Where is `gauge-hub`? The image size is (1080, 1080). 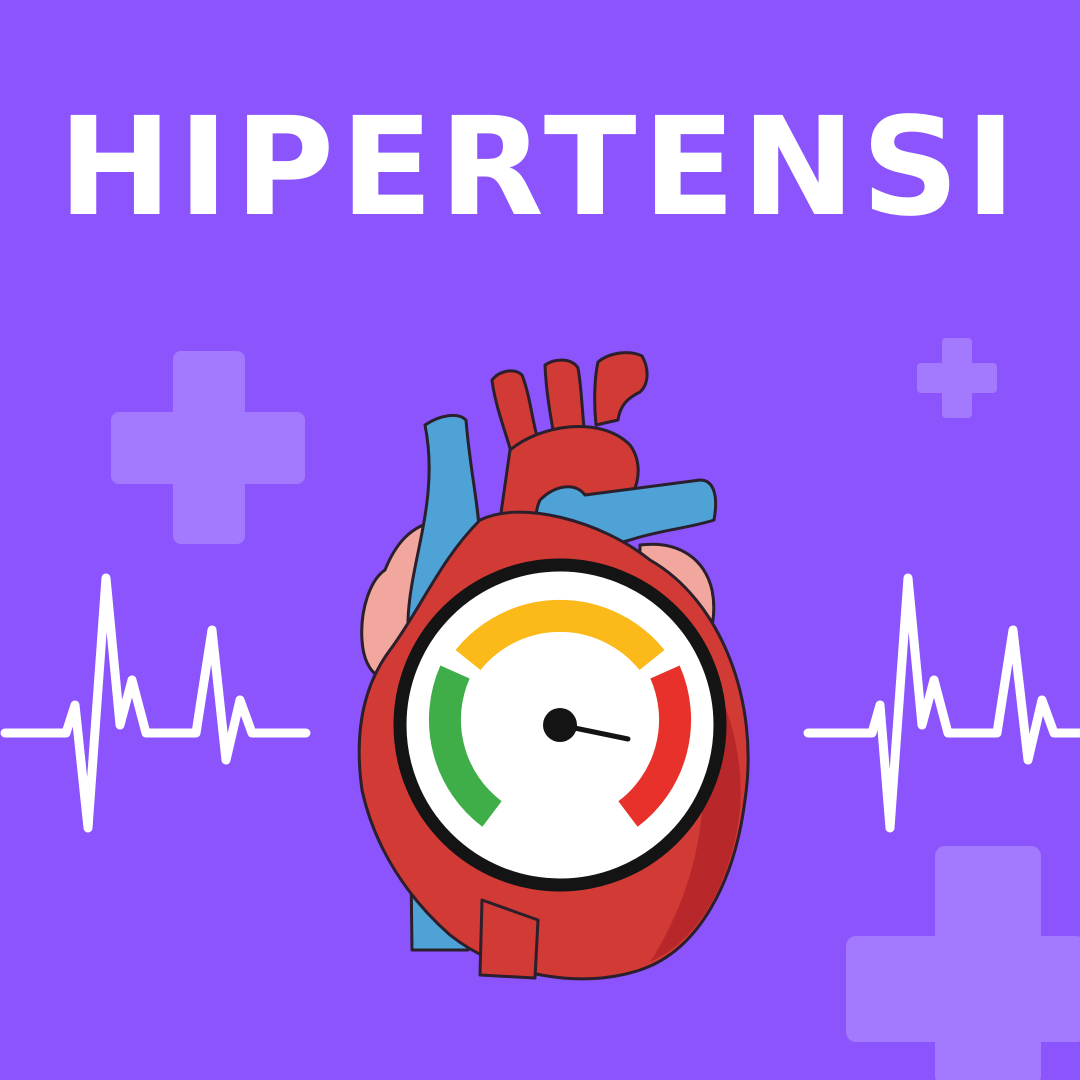
gauge-hub is located at coordinates (560, 725).